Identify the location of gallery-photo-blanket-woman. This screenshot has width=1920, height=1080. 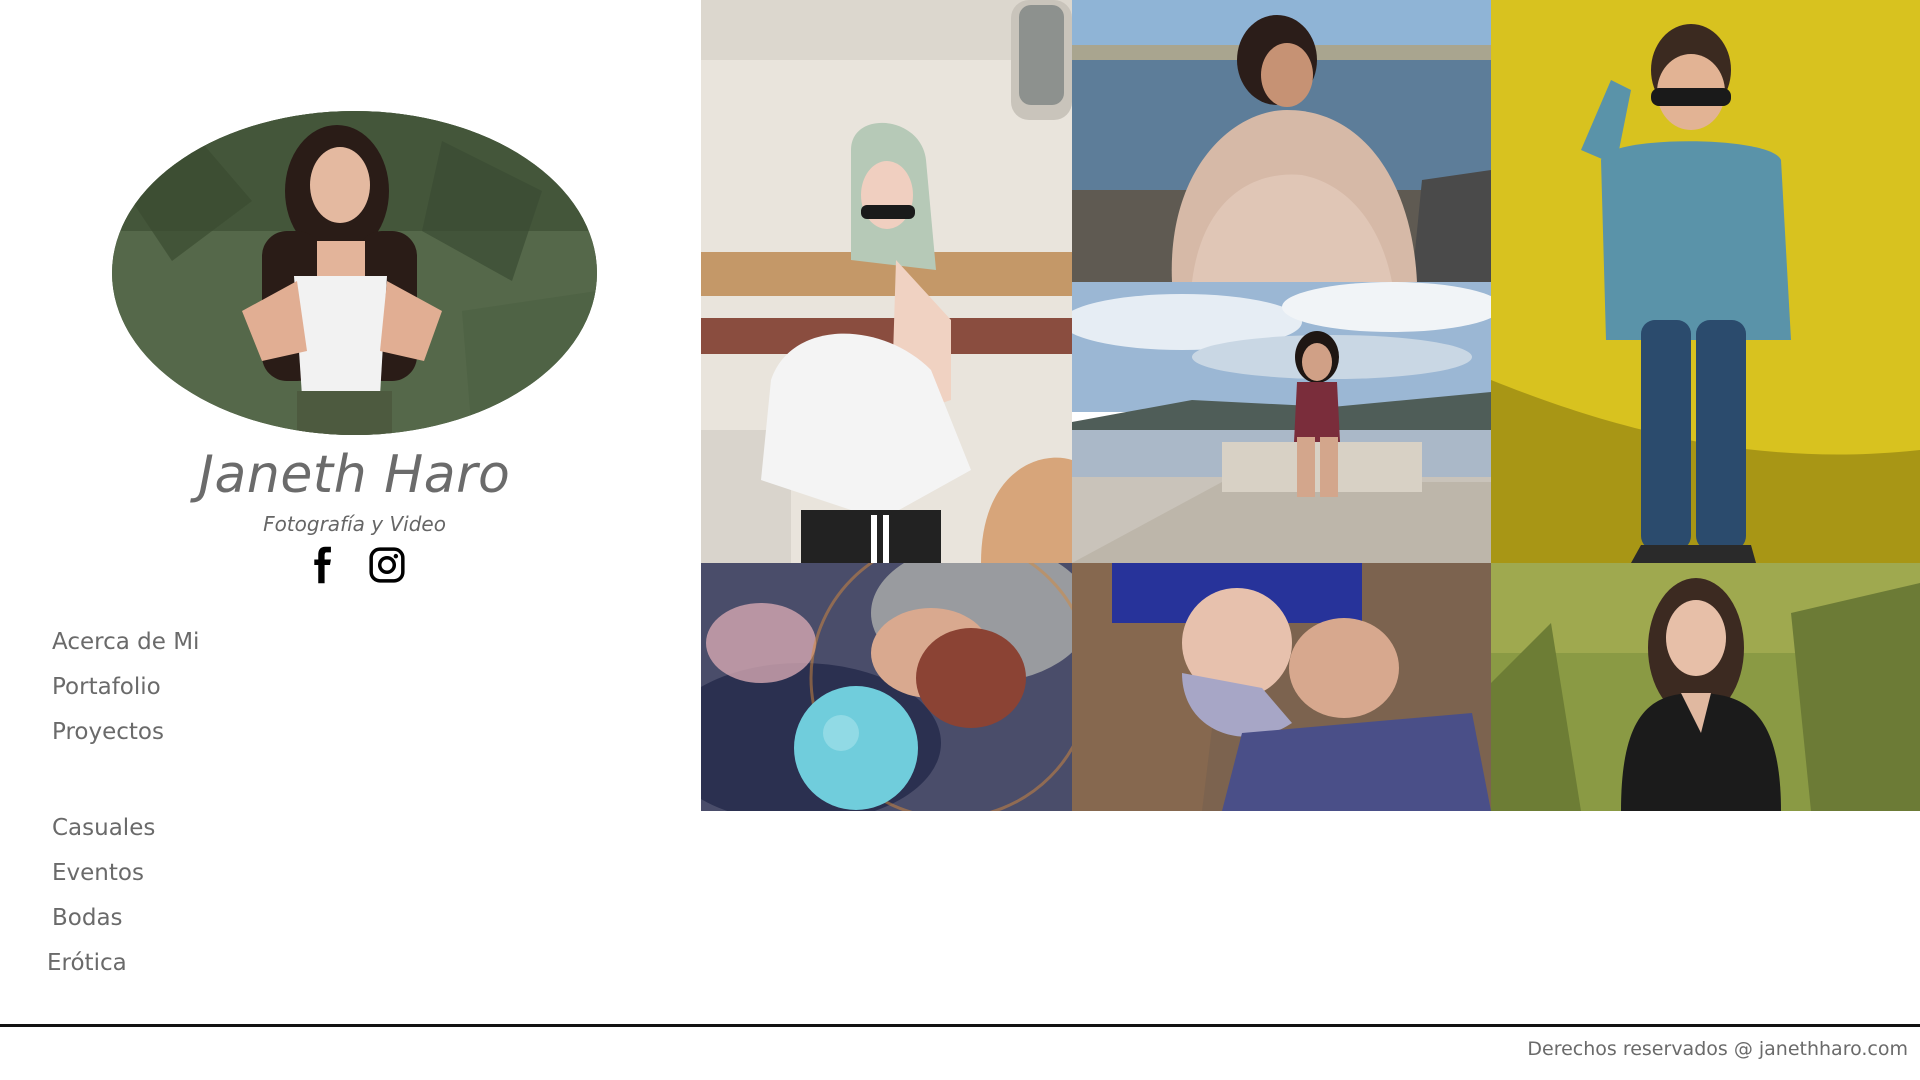
(1281, 141).